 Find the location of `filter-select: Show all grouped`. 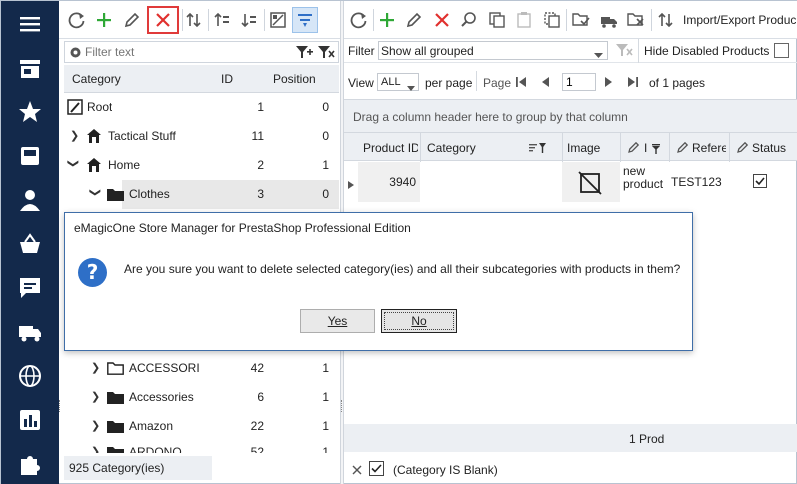

filter-select: Show all grouped is located at coordinates (493, 50).